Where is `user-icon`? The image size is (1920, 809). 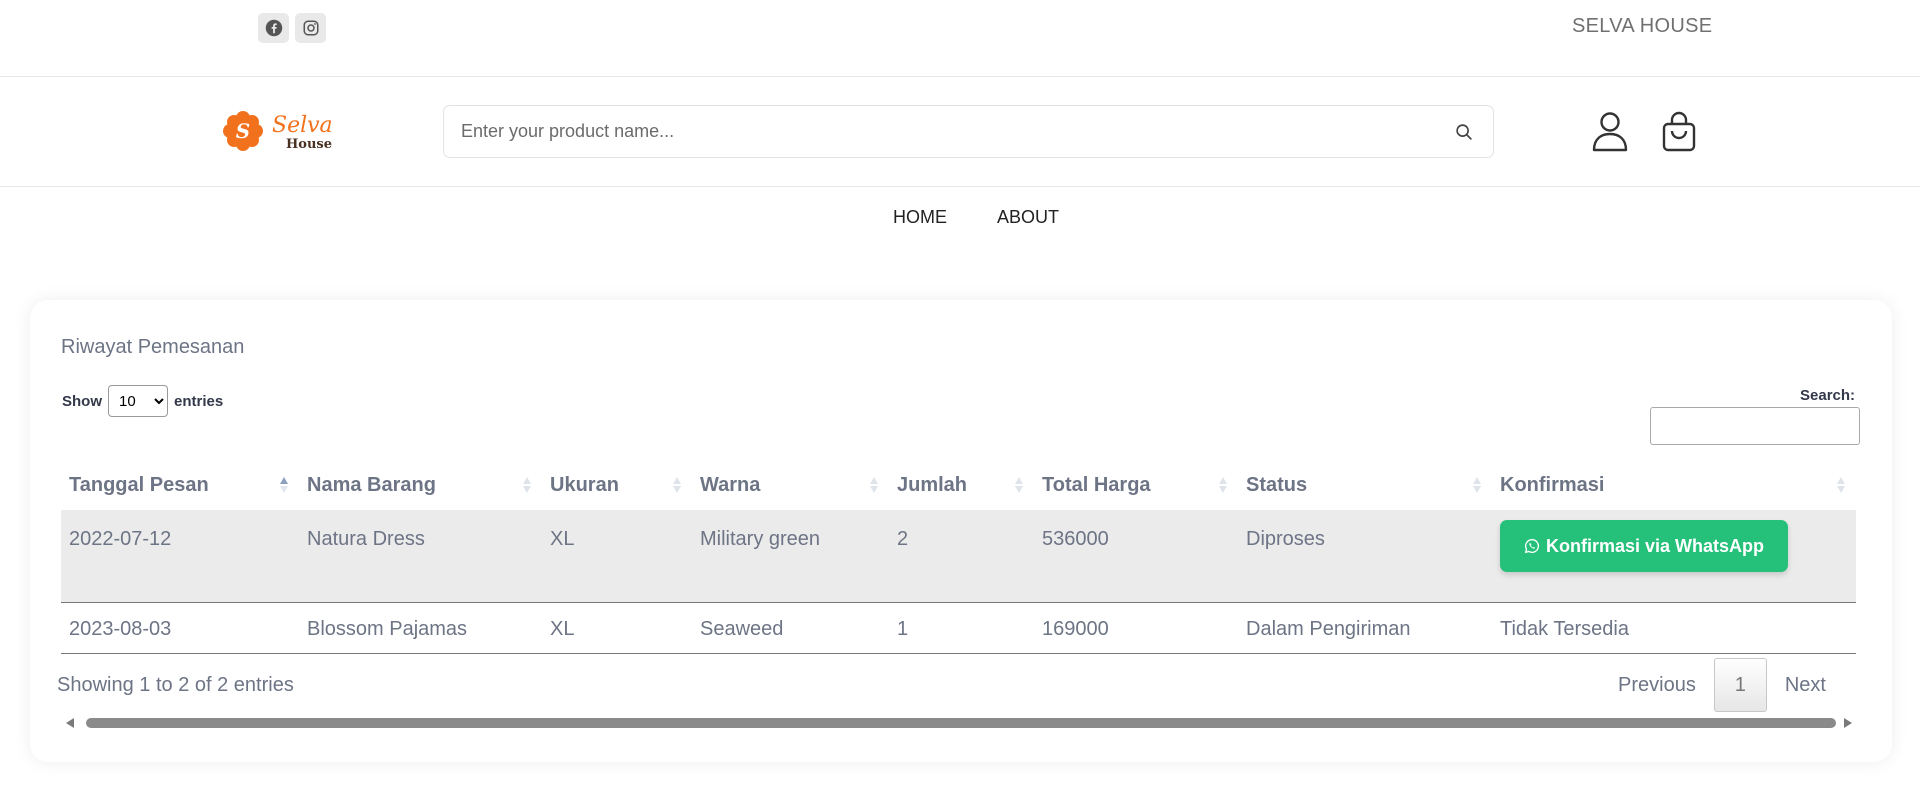
user-icon is located at coordinates (1610, 131).